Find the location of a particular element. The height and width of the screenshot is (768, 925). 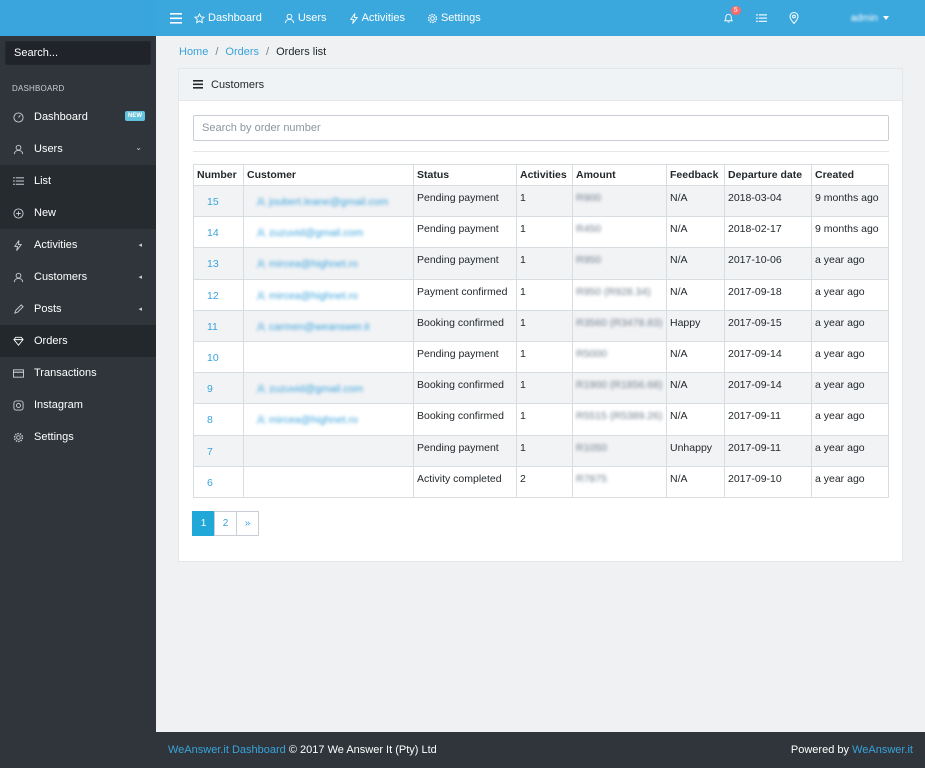

sidebar-item-transactions: Transactions is located at coordinates (78, 373).